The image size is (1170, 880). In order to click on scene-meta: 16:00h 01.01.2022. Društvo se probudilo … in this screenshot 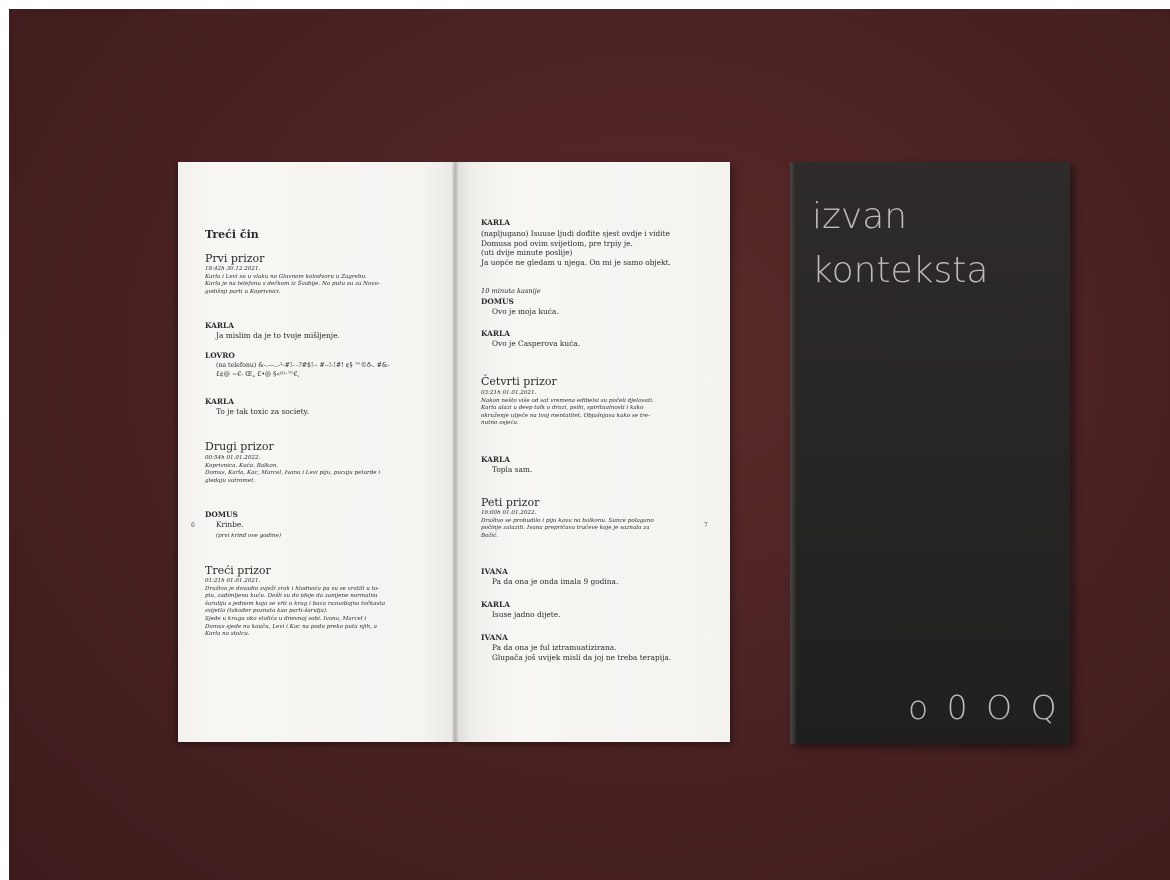, I will do `click(567, 524)`.